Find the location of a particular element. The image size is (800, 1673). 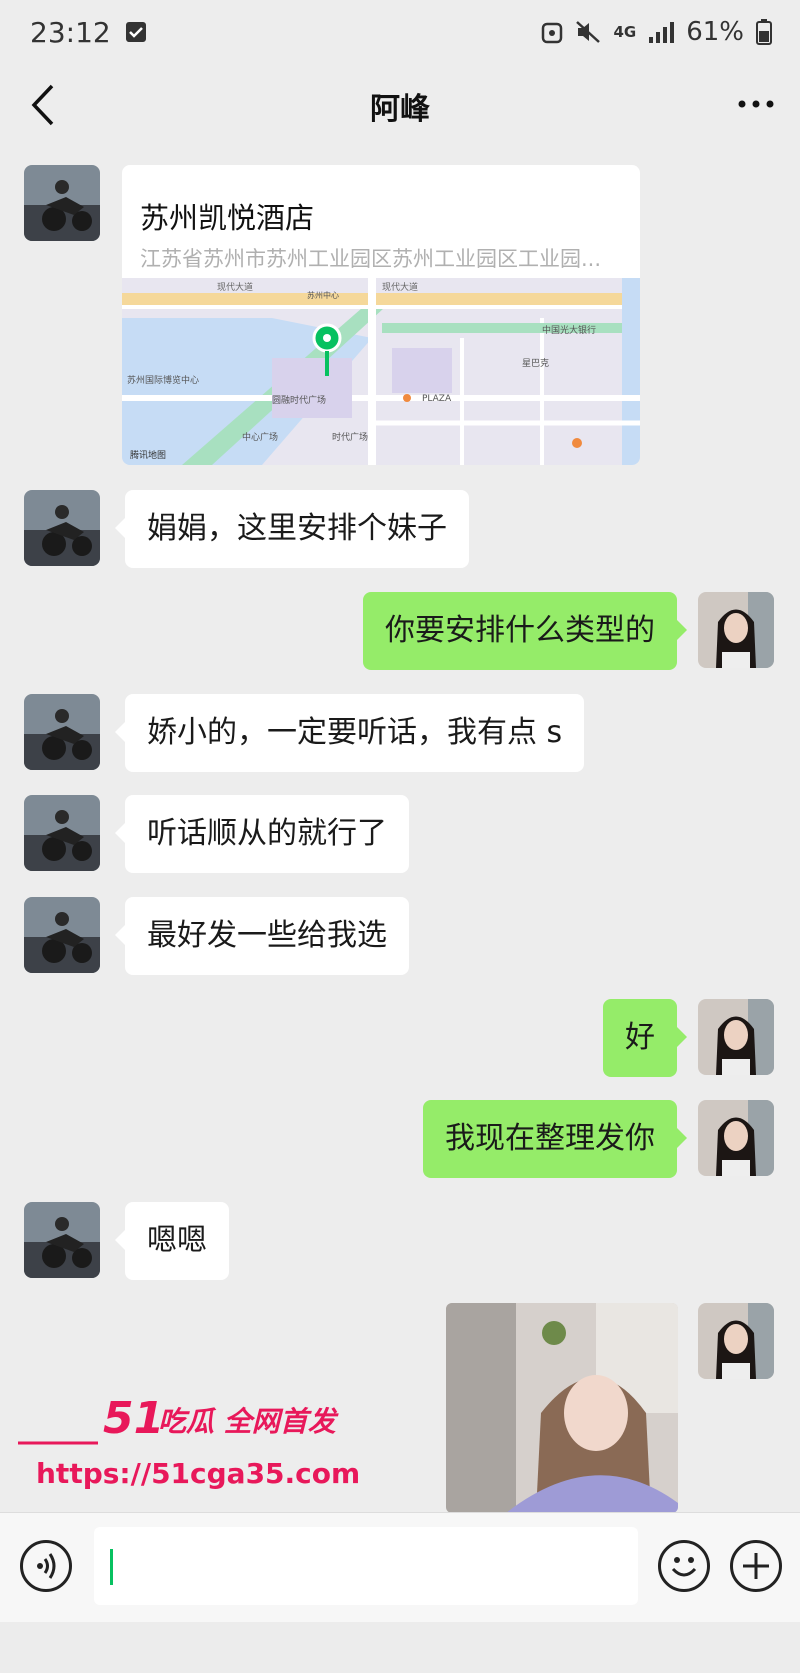

watermark: 51 吃瓜 全网首发 https://51cga35.com is located at coordinates (189, 1441).